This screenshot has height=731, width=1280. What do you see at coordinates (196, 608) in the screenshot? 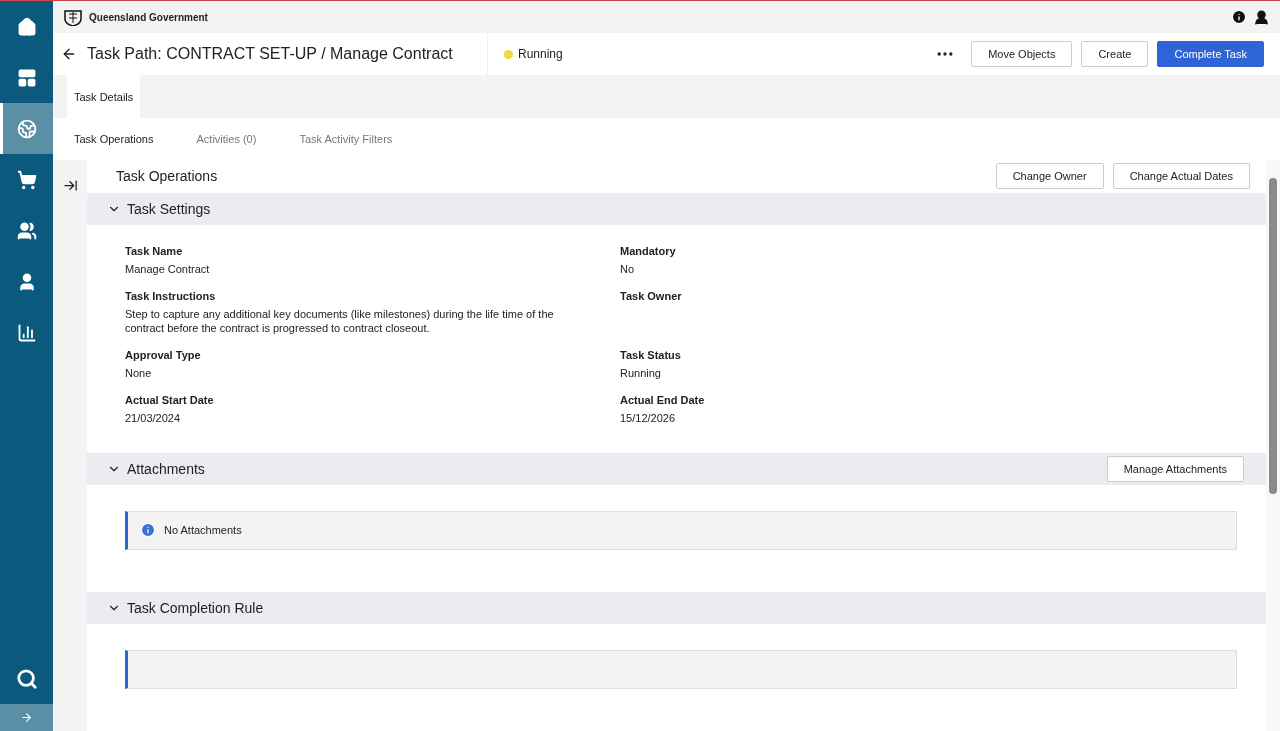
I see `section-title: Task Completion Rule` at bounding box center [196, 608].